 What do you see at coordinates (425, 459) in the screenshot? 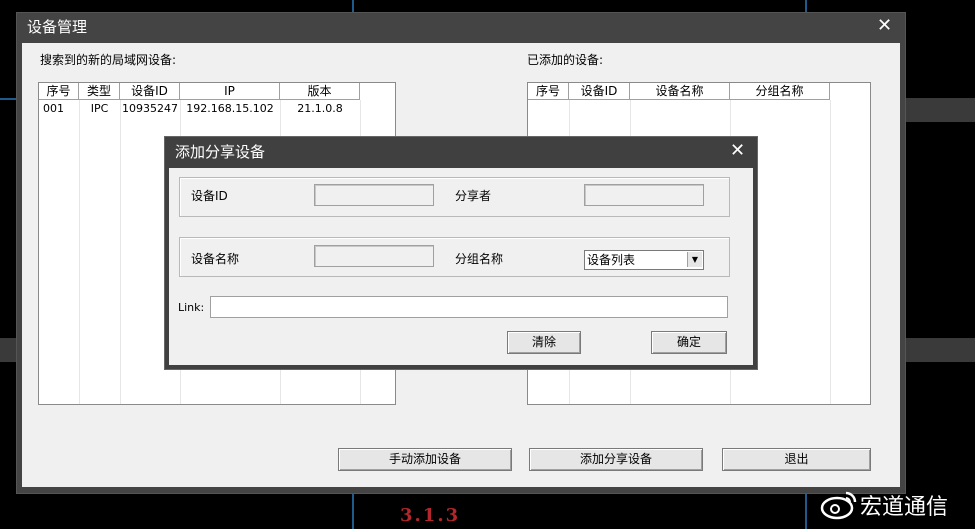
I see `manual-add-device-button: 手动添加设备` at bounding box center [425, 459].